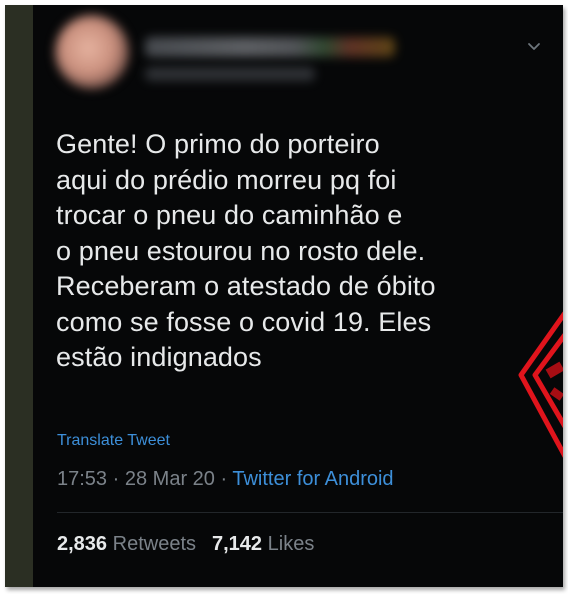  Describe the element at coordinates (534, 47) in the screenshot. I see `chevron-down-icon` at that location.